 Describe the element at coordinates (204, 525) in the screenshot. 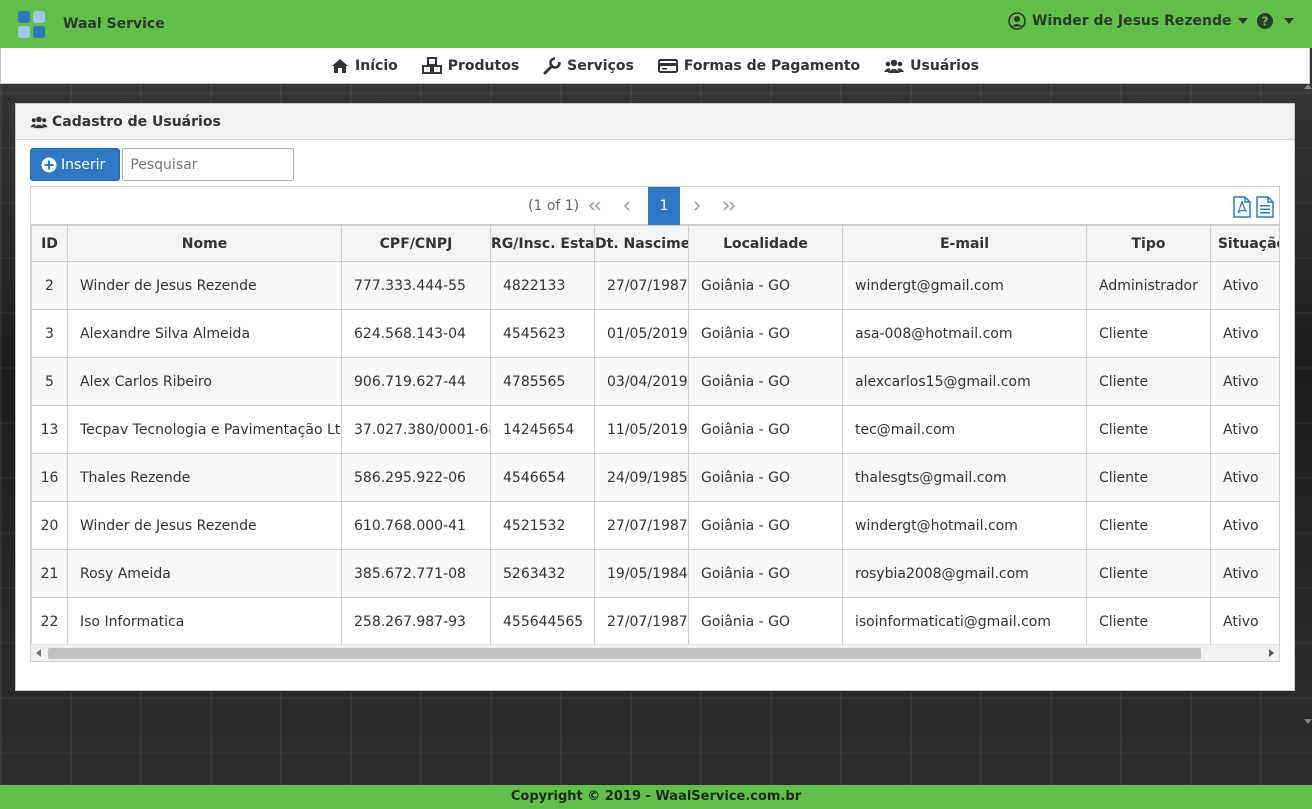

I see `cell-nome: Winder de Jesus Rezende` at that location.